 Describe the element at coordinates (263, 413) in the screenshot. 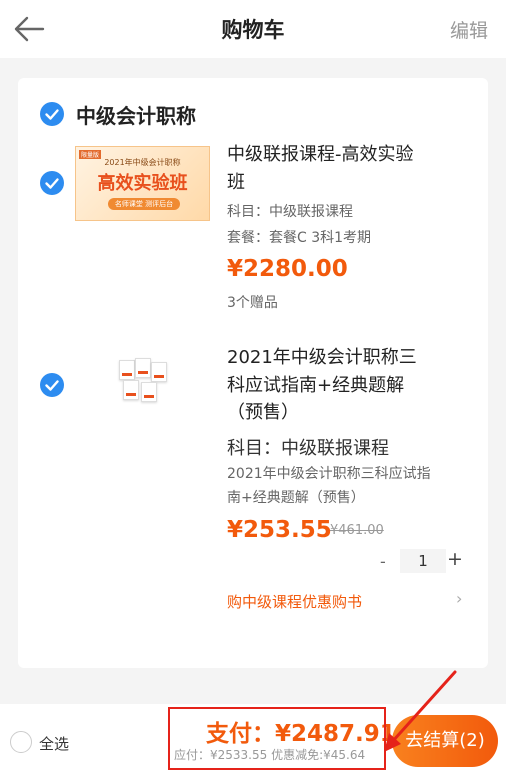

I see `item-name-line: （预售）` at that location.